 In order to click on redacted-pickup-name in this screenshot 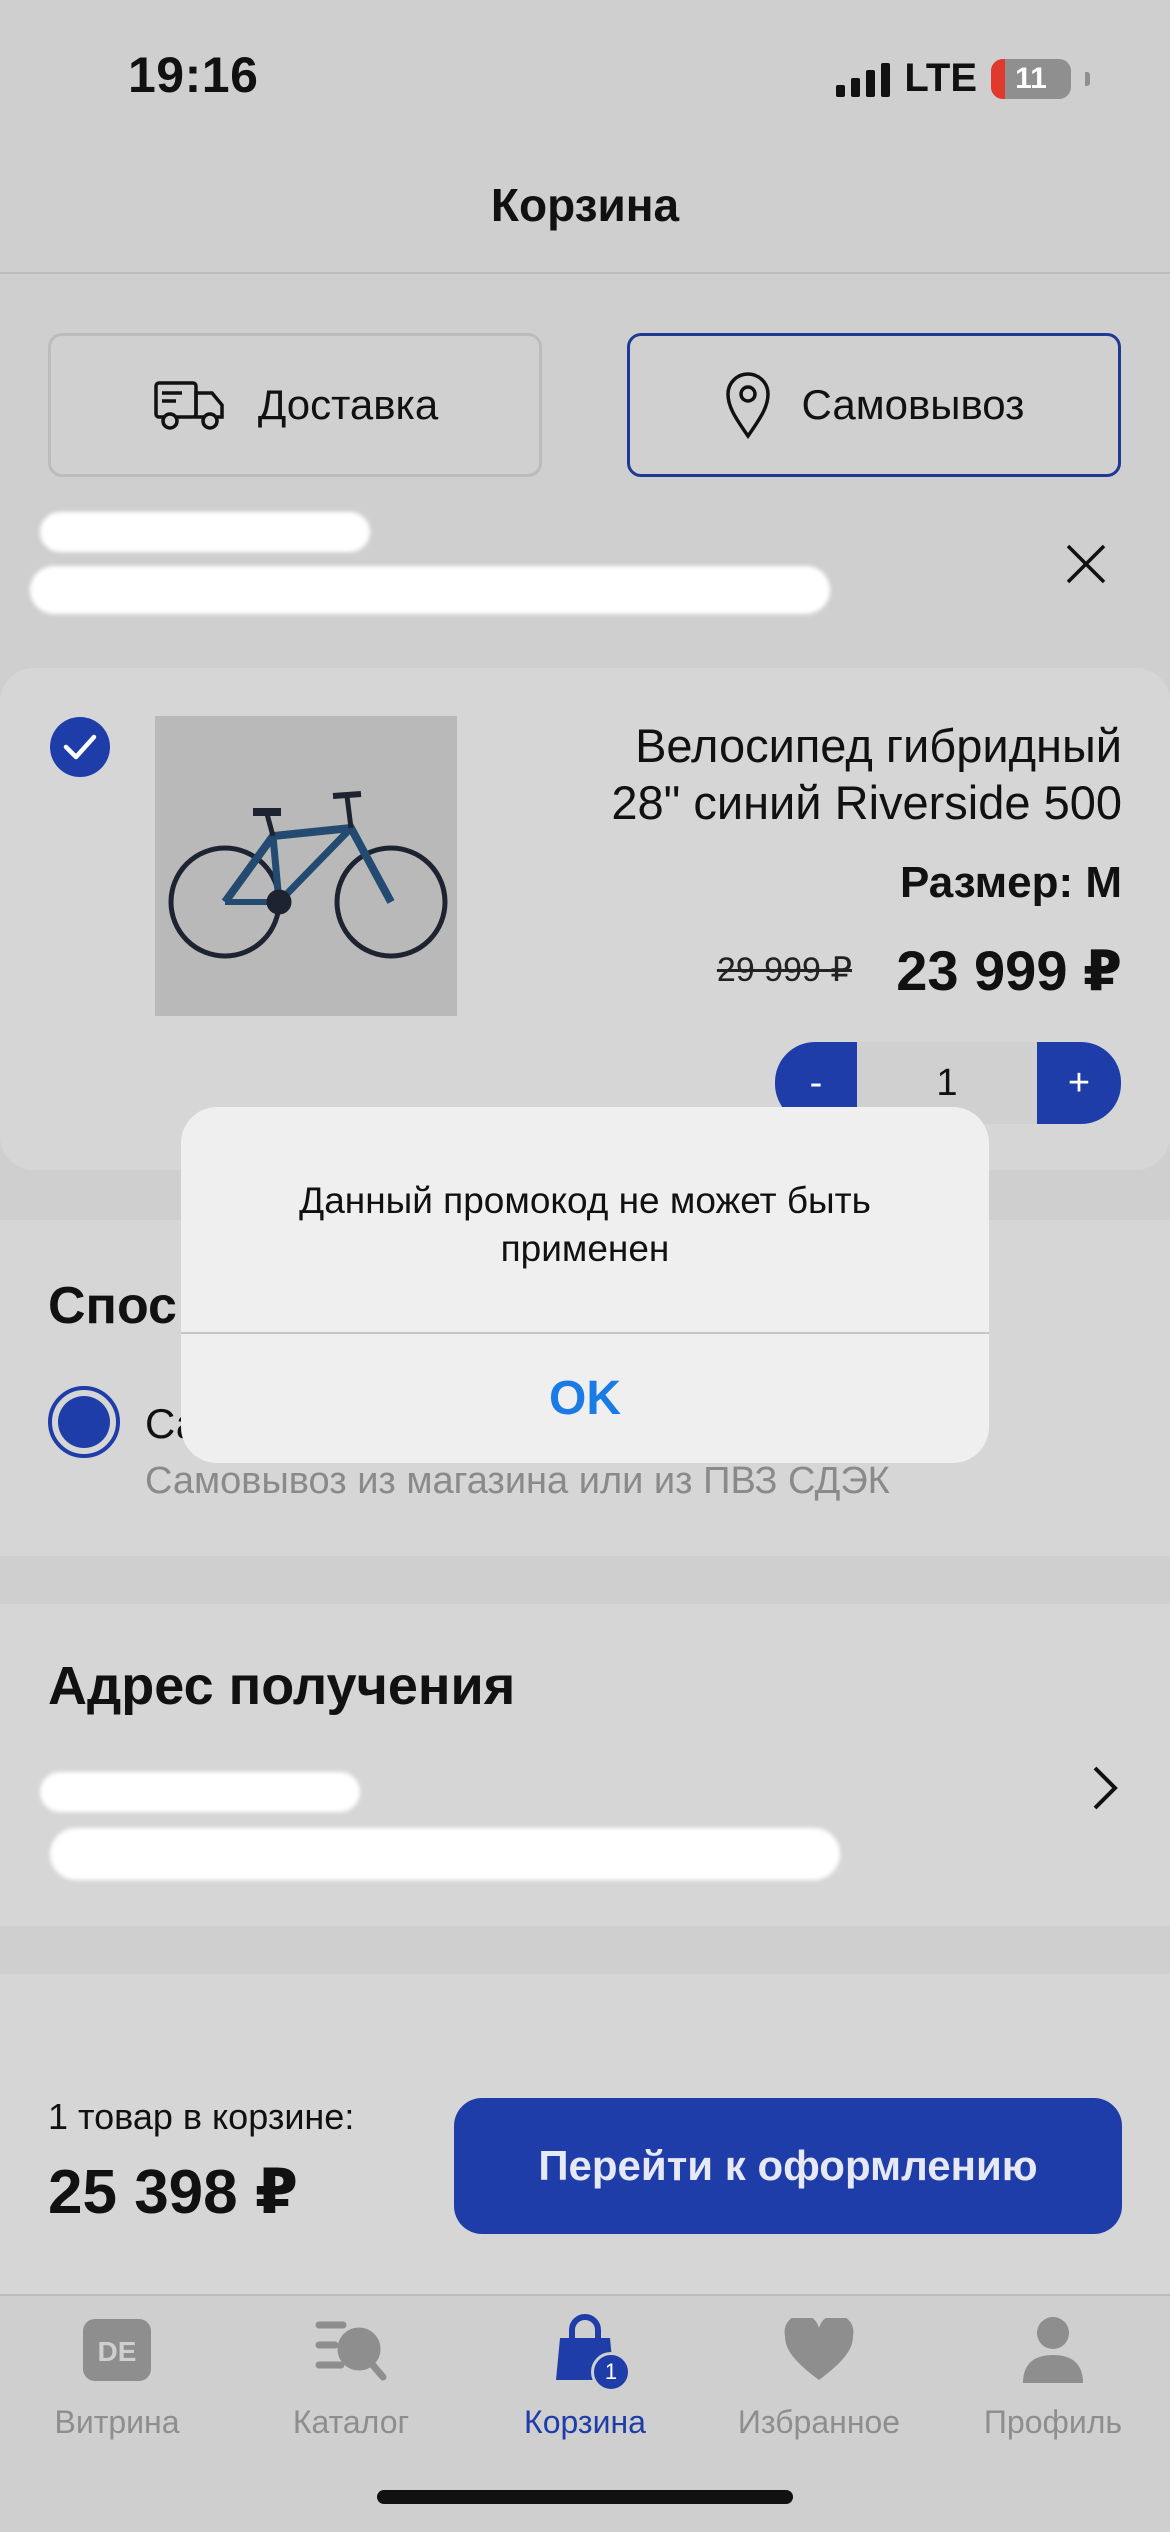, I will do `click(205, 532)`.